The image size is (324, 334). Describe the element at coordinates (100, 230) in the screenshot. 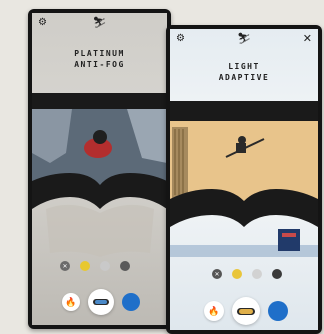

I see `lens-reflection` at that location.